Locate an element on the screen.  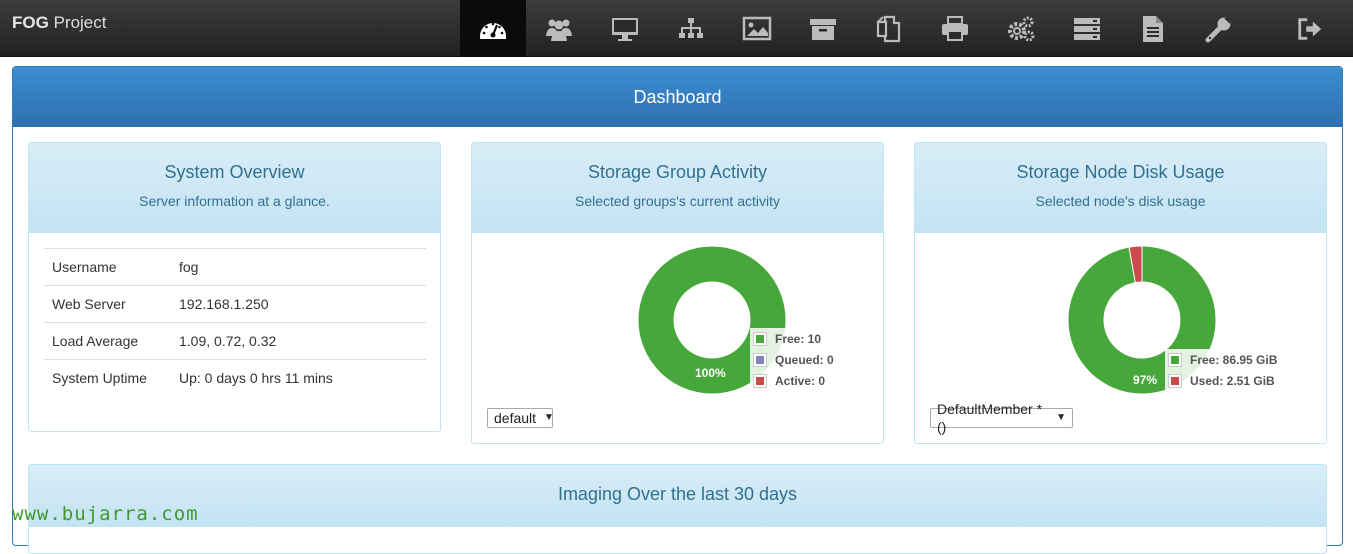
nav-dashboard is located at coordinates (493, 28).